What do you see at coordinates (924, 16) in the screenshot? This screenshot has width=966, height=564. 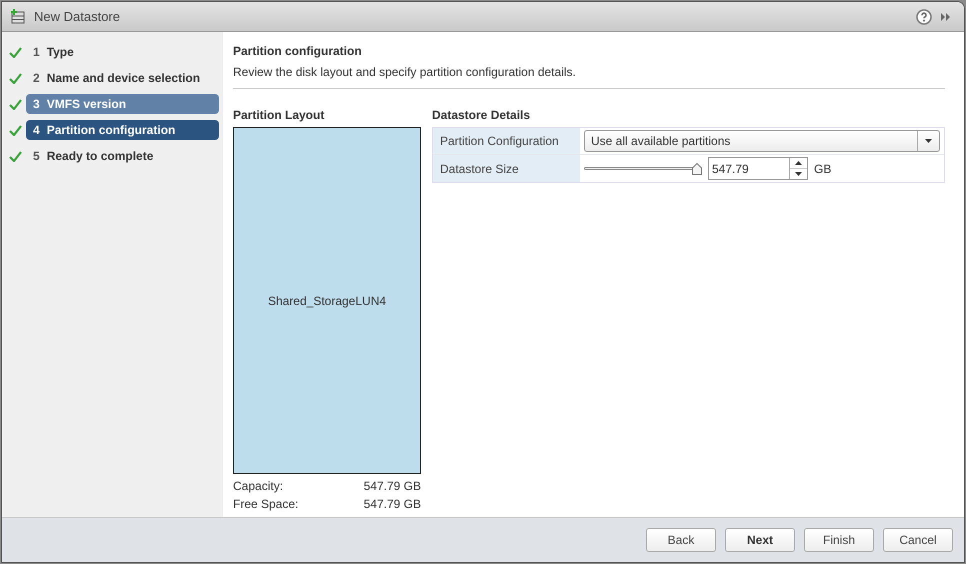 I see `help-icon` at bounding box center [924, 16].